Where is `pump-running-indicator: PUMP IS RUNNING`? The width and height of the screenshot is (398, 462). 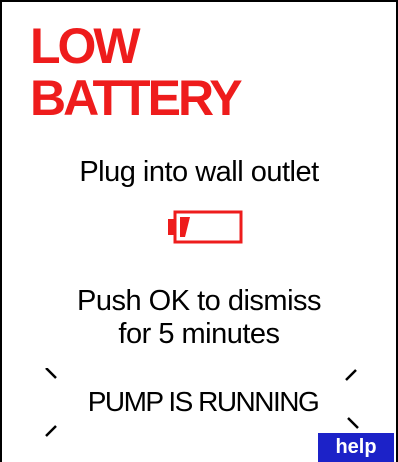 pump-running-indicator: PUMP IS RUNNING is located at coordinates (203, 403).